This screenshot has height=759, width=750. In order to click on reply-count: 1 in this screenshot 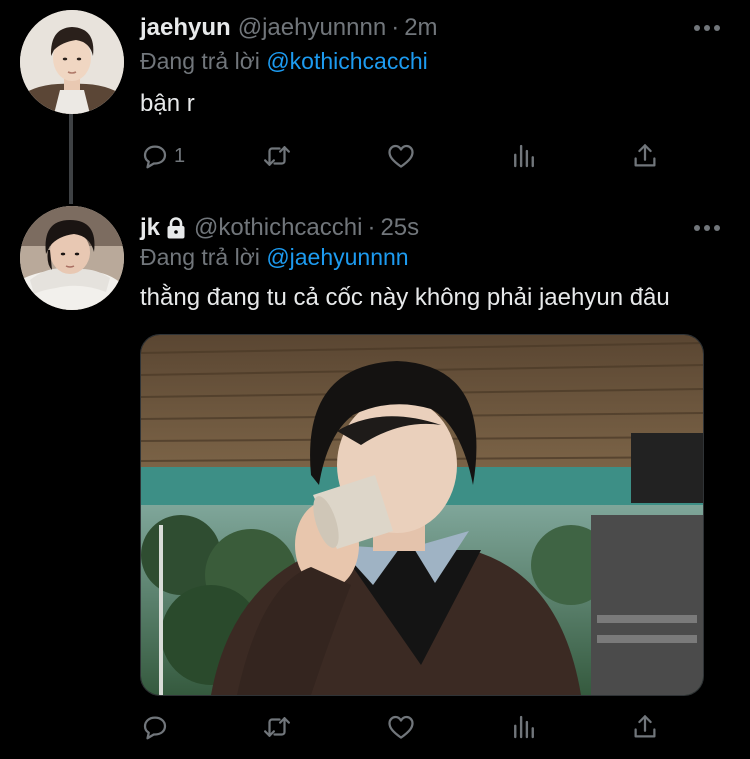, I will do `click(180, 155)`.